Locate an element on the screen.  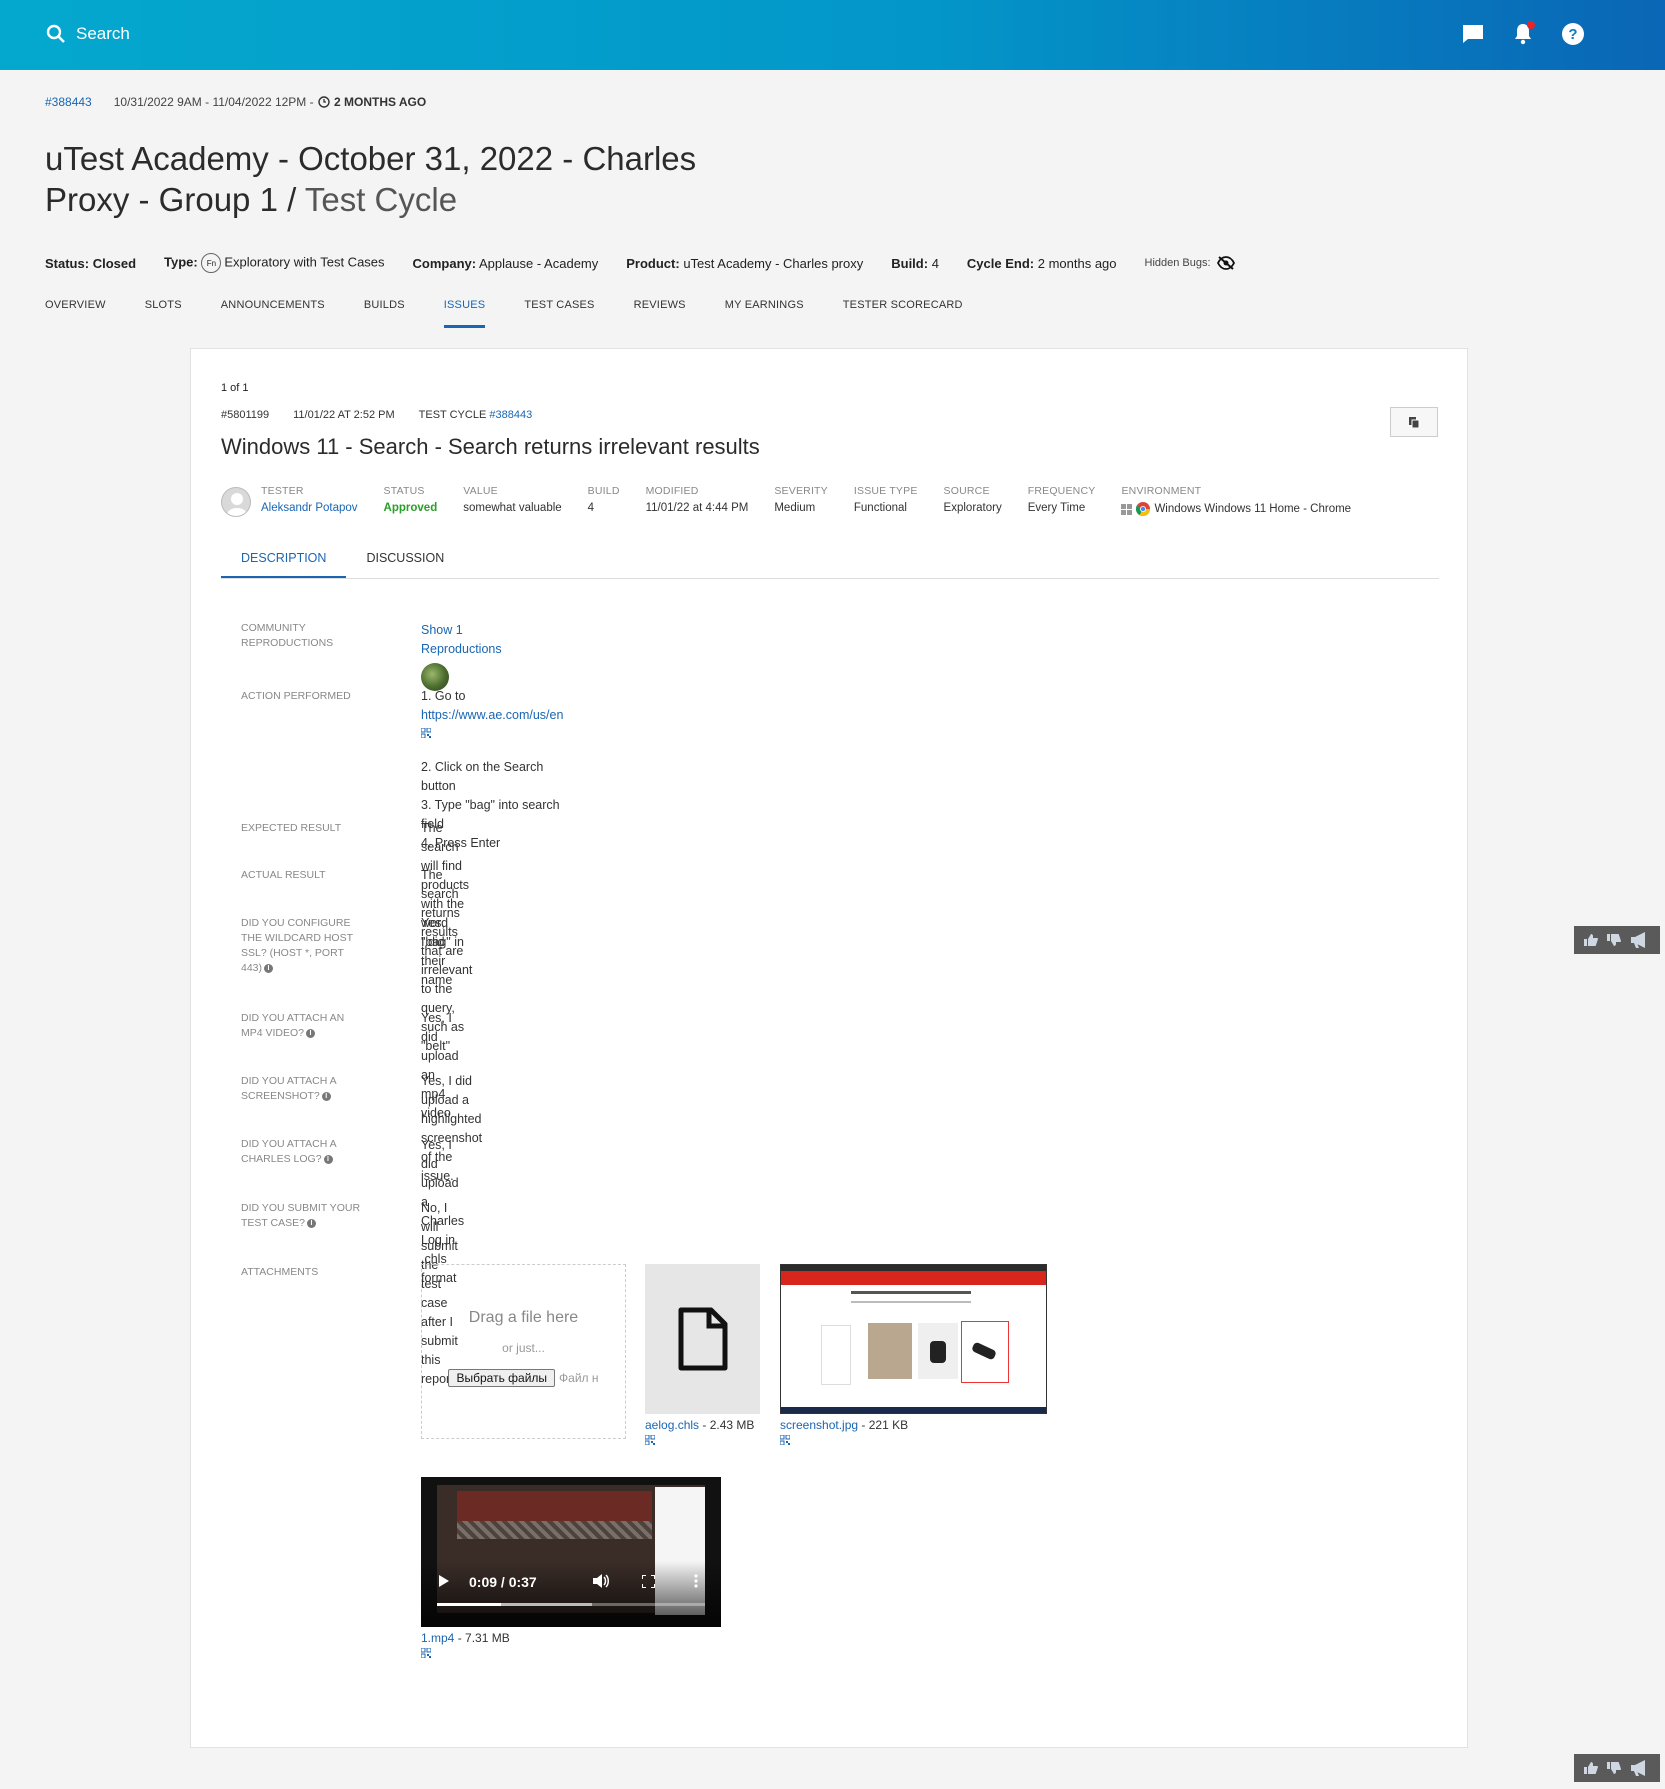
tab-slots: SLOTS is located at coordinates (163, 313).